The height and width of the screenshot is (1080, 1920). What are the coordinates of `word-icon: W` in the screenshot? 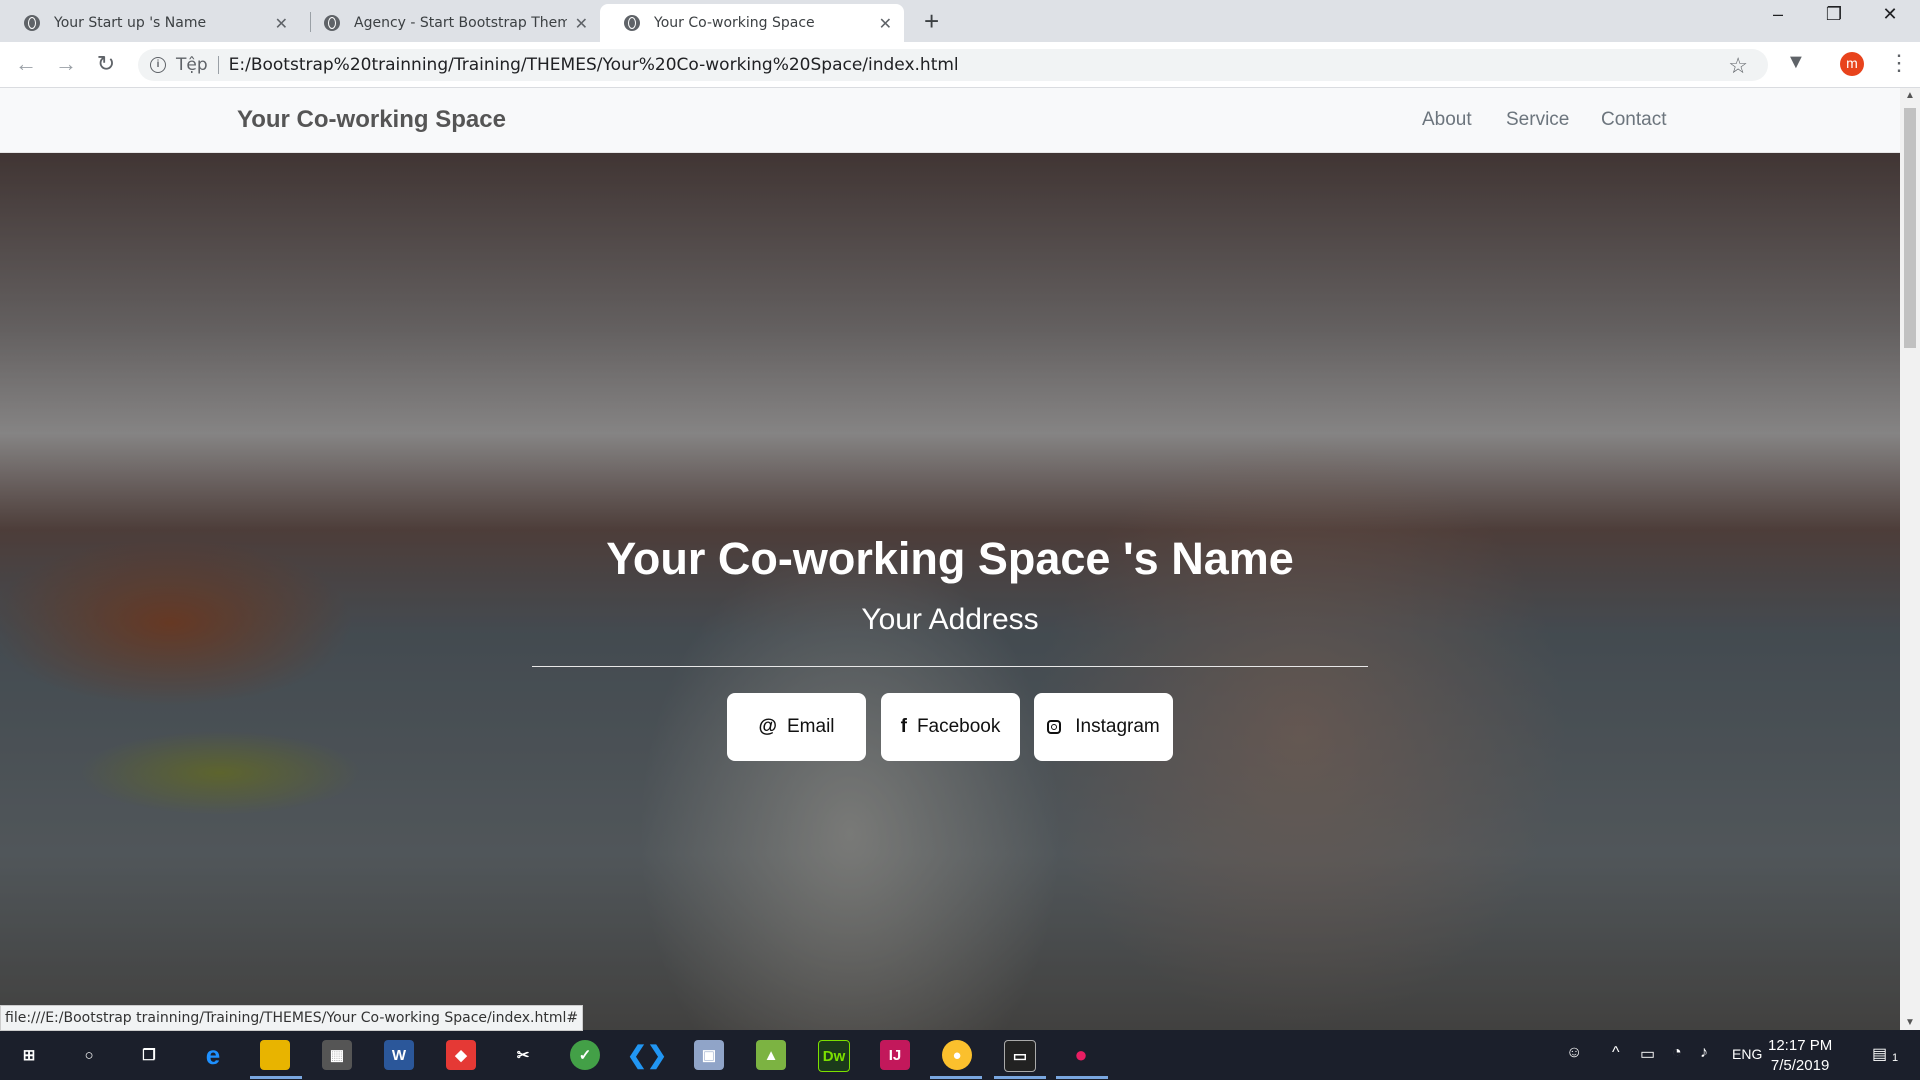 It's located at (399, 1055).